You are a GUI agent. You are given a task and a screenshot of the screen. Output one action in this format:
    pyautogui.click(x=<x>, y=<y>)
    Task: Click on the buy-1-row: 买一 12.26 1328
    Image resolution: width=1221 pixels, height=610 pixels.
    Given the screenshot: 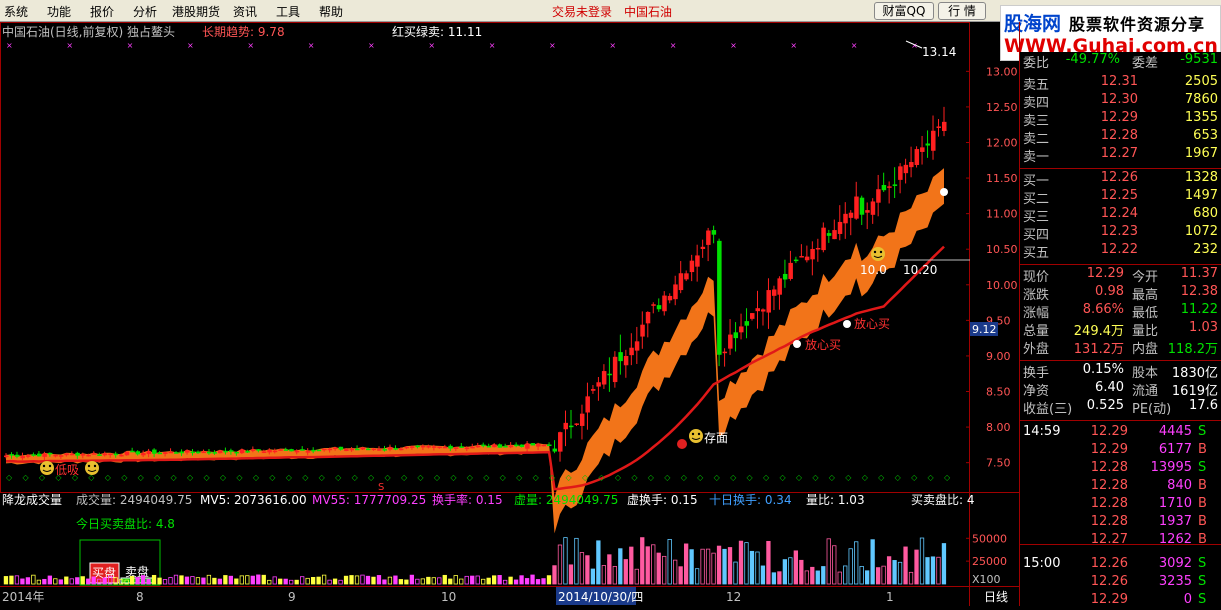 What is the action you would take?
    pyautogui.click(x=1120, y=179)
    